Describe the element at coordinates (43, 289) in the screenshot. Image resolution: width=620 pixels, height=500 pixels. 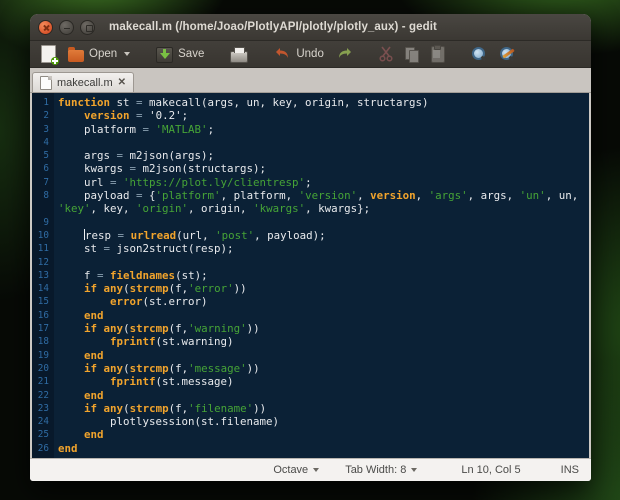
I see `line-number: 14` at that location.